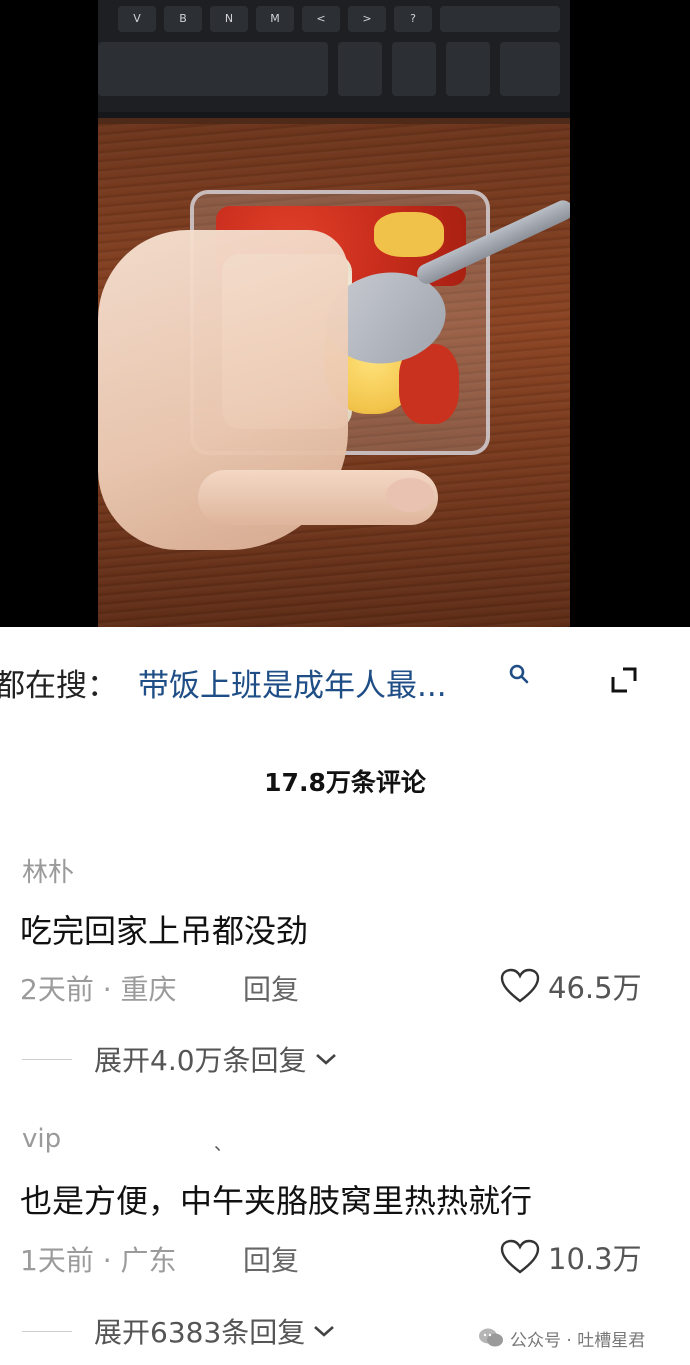 This screenshot has width=690, height=1365. What do you see at coordinates (200, 1332) in the screenshot?
I see `expand-replies-label: 展开6383条回复` at bounding box center [200, 1332].